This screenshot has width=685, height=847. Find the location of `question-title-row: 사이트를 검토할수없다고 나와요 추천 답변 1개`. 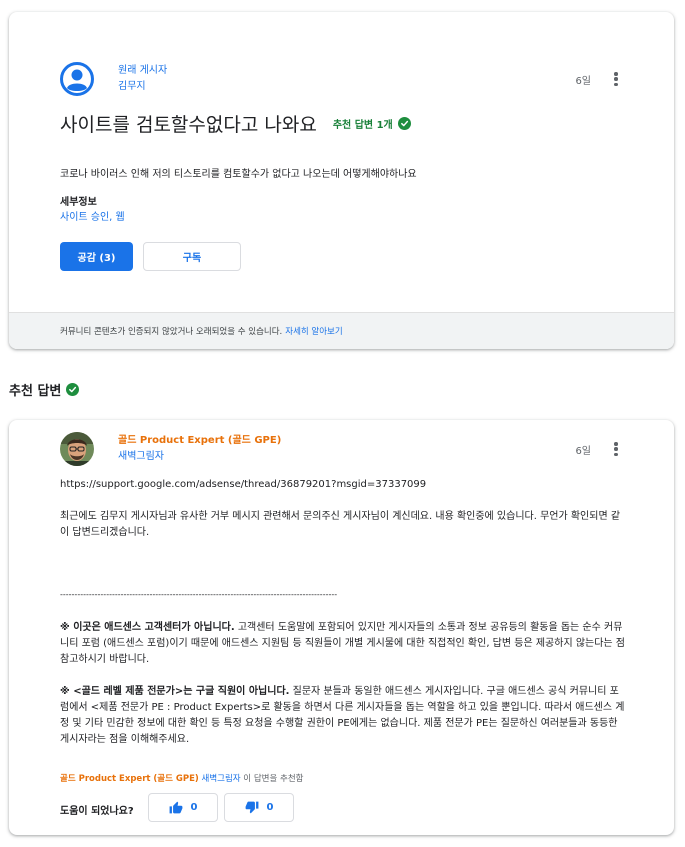

question-title-row: 사이트를 검토할수없다고 나와요 추천 답변 1개 is located at coordinates (235, 123).